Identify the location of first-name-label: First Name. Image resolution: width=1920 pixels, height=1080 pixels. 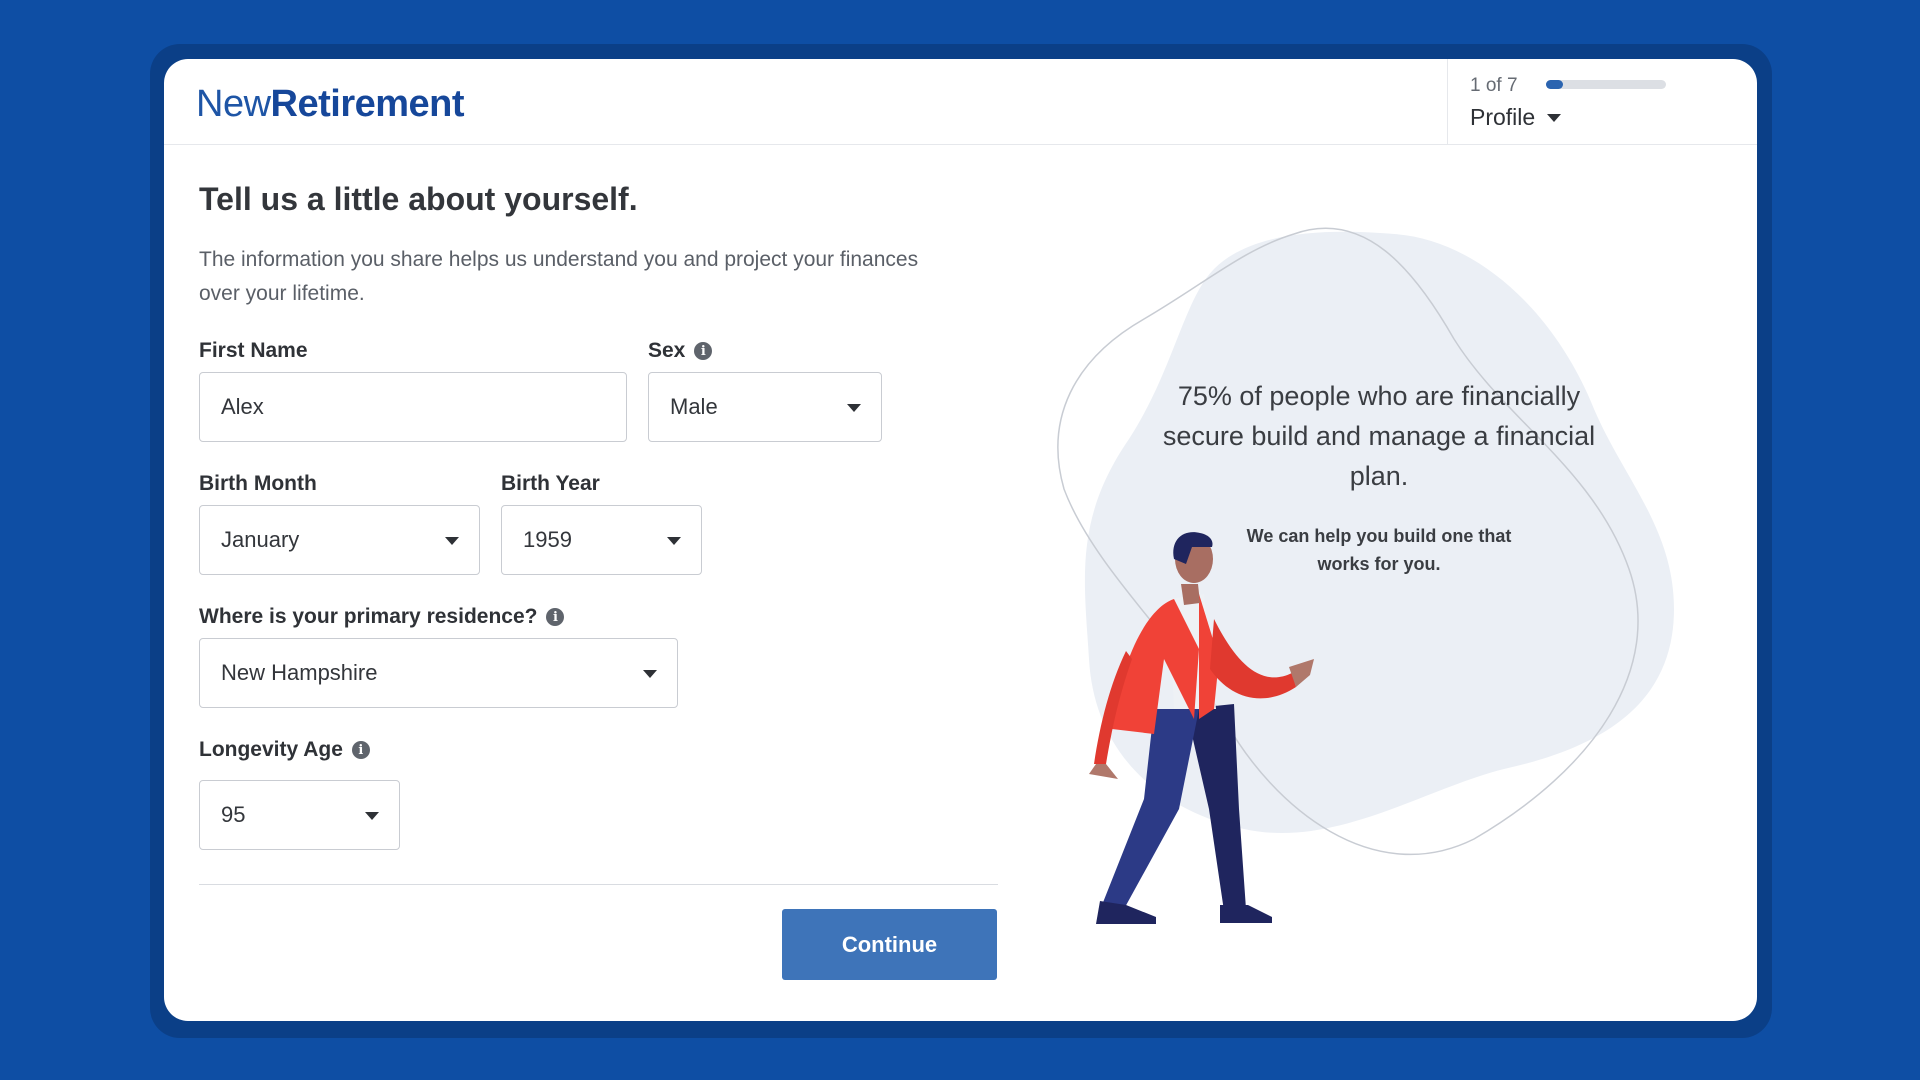
(253, 351).